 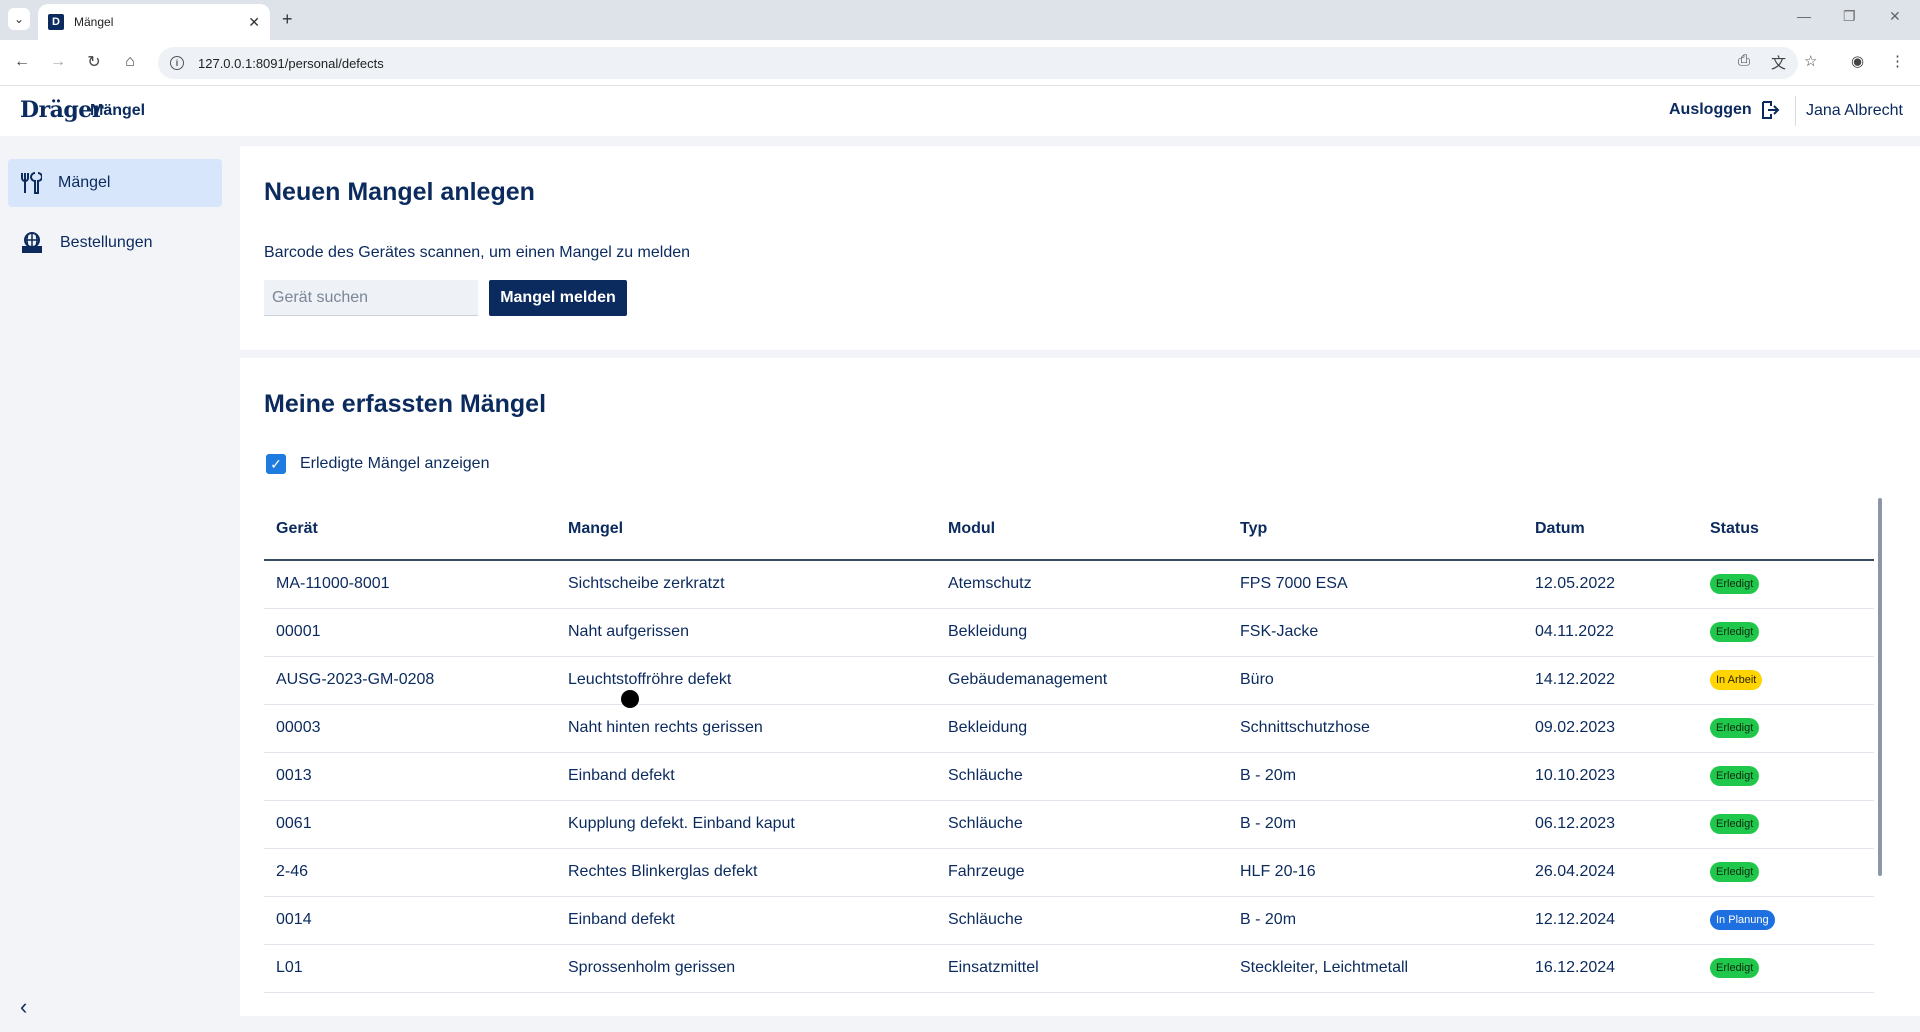 I want to click on bookmark-star-icon: ☆, so click(x=1810, y=61).